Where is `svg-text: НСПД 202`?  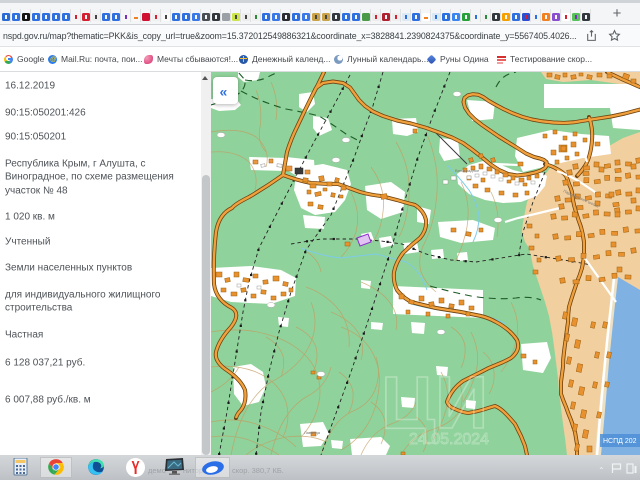
svg-text: НСПД 202 is located at coordinates (620, 441).